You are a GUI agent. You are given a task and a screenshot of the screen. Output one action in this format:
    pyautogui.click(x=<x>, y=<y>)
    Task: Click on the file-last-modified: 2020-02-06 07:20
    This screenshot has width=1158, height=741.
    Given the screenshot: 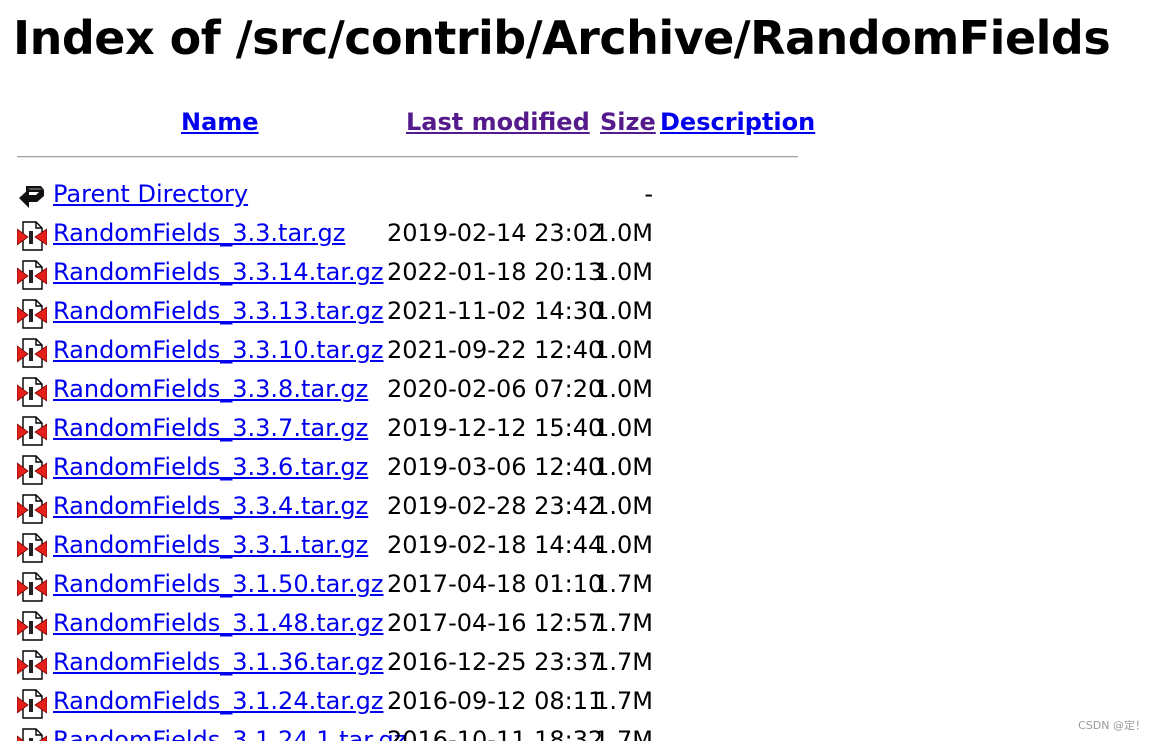 What is the action you would take?
    pyautogui.click(x=495, y=389)
    